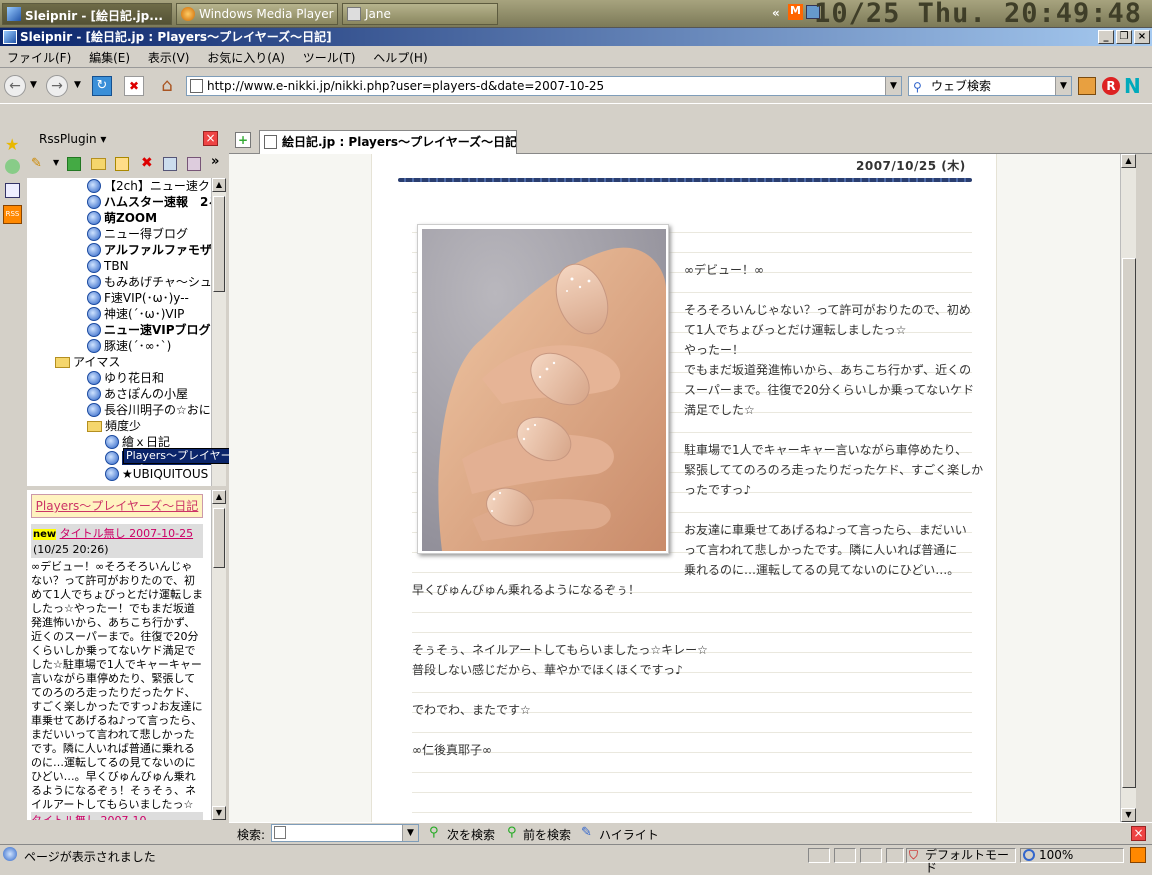 Image resolution: width=1152 pixels, height=875 pixels. What do you see at coordinates (137, 234) in the screenshot?
I see `tree-feed: ニュー得ブログ` at bounding box center [137, 234].